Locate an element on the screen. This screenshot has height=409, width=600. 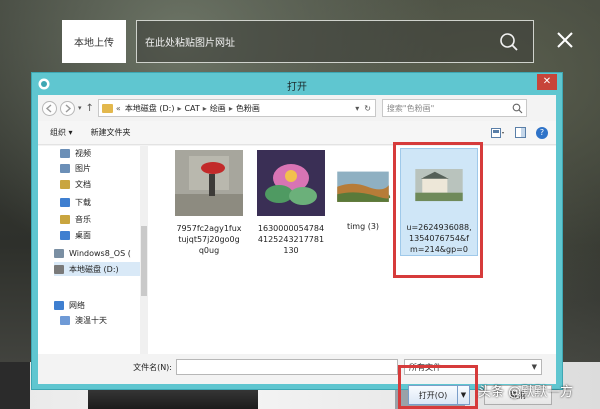
forward-arrow-icon is located at coordinates (68, 108).